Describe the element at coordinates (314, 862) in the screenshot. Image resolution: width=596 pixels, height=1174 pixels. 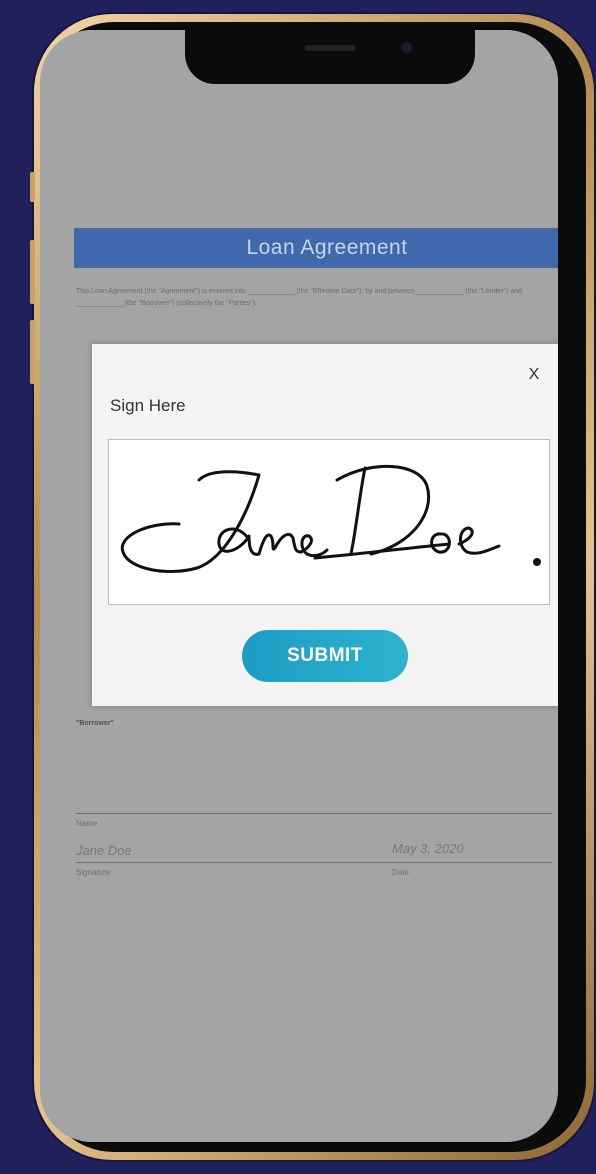
I see `name-line` at that location.